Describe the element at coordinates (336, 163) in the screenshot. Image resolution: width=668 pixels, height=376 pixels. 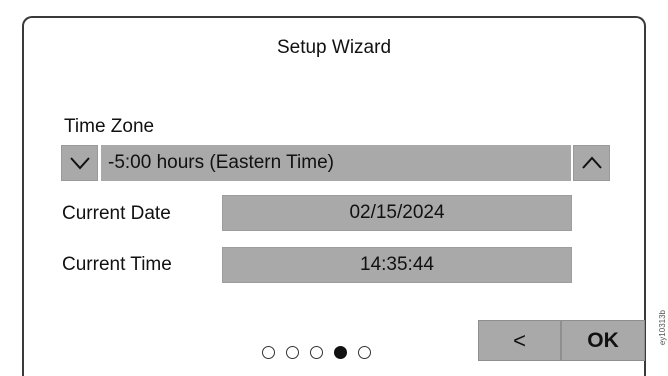
I see `time-zone-field: -5:00 hours (Eastern Time)` at that location.